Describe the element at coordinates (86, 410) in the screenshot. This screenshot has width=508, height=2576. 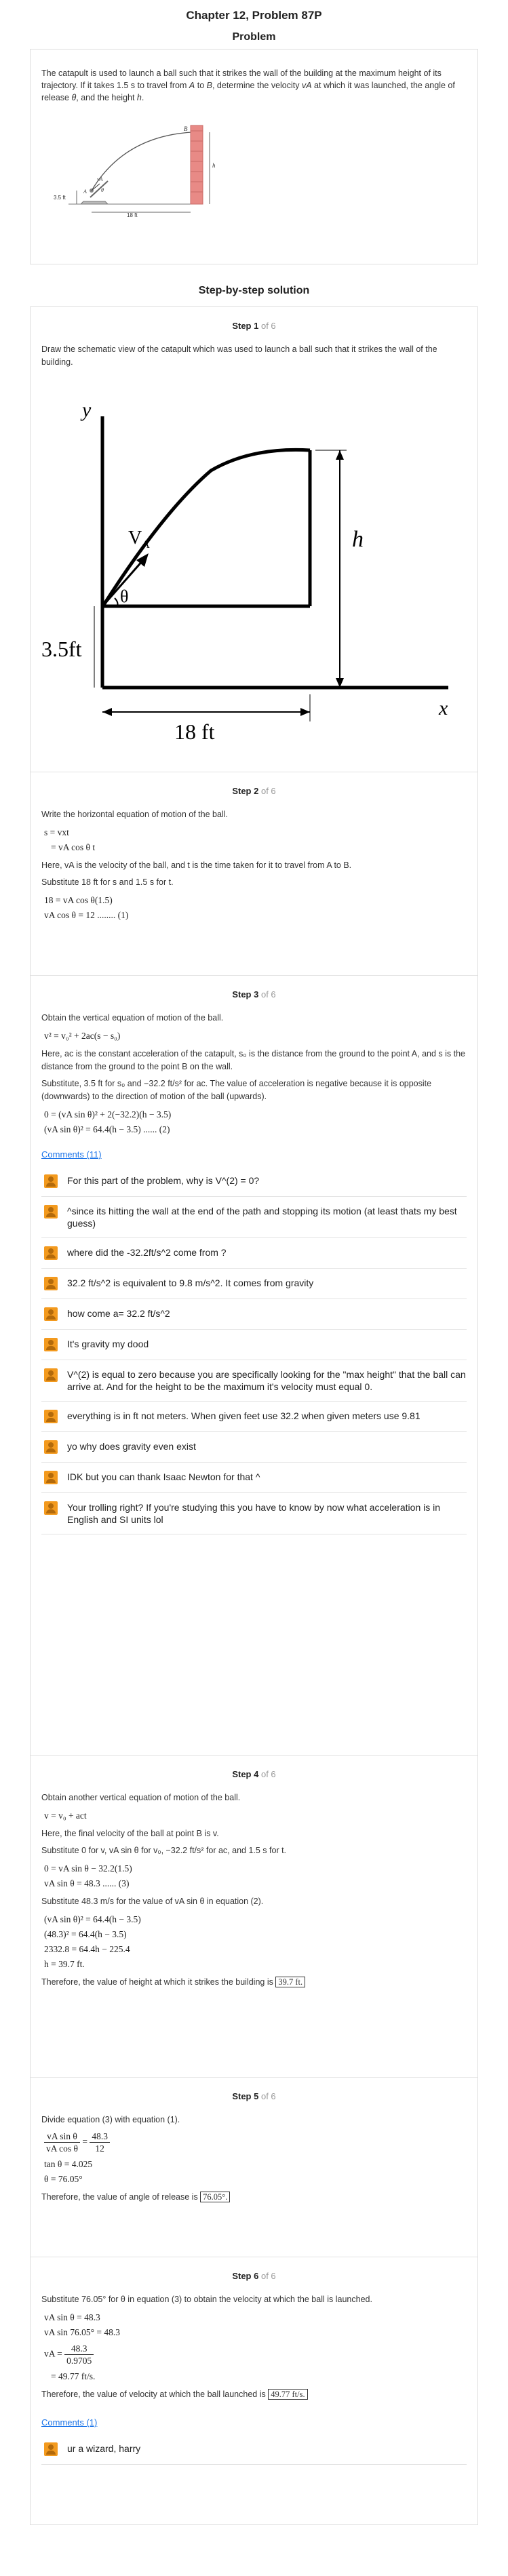
I see `schematic-y-label: y` at that location.